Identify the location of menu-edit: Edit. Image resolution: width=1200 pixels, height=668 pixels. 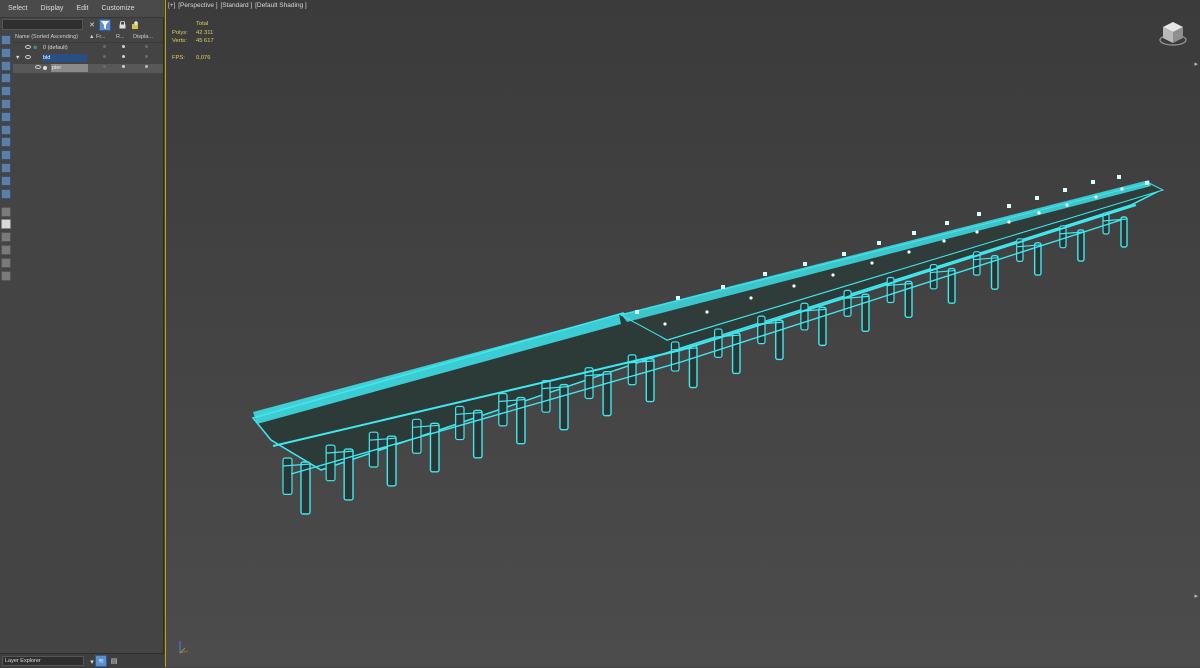
(80, 8).